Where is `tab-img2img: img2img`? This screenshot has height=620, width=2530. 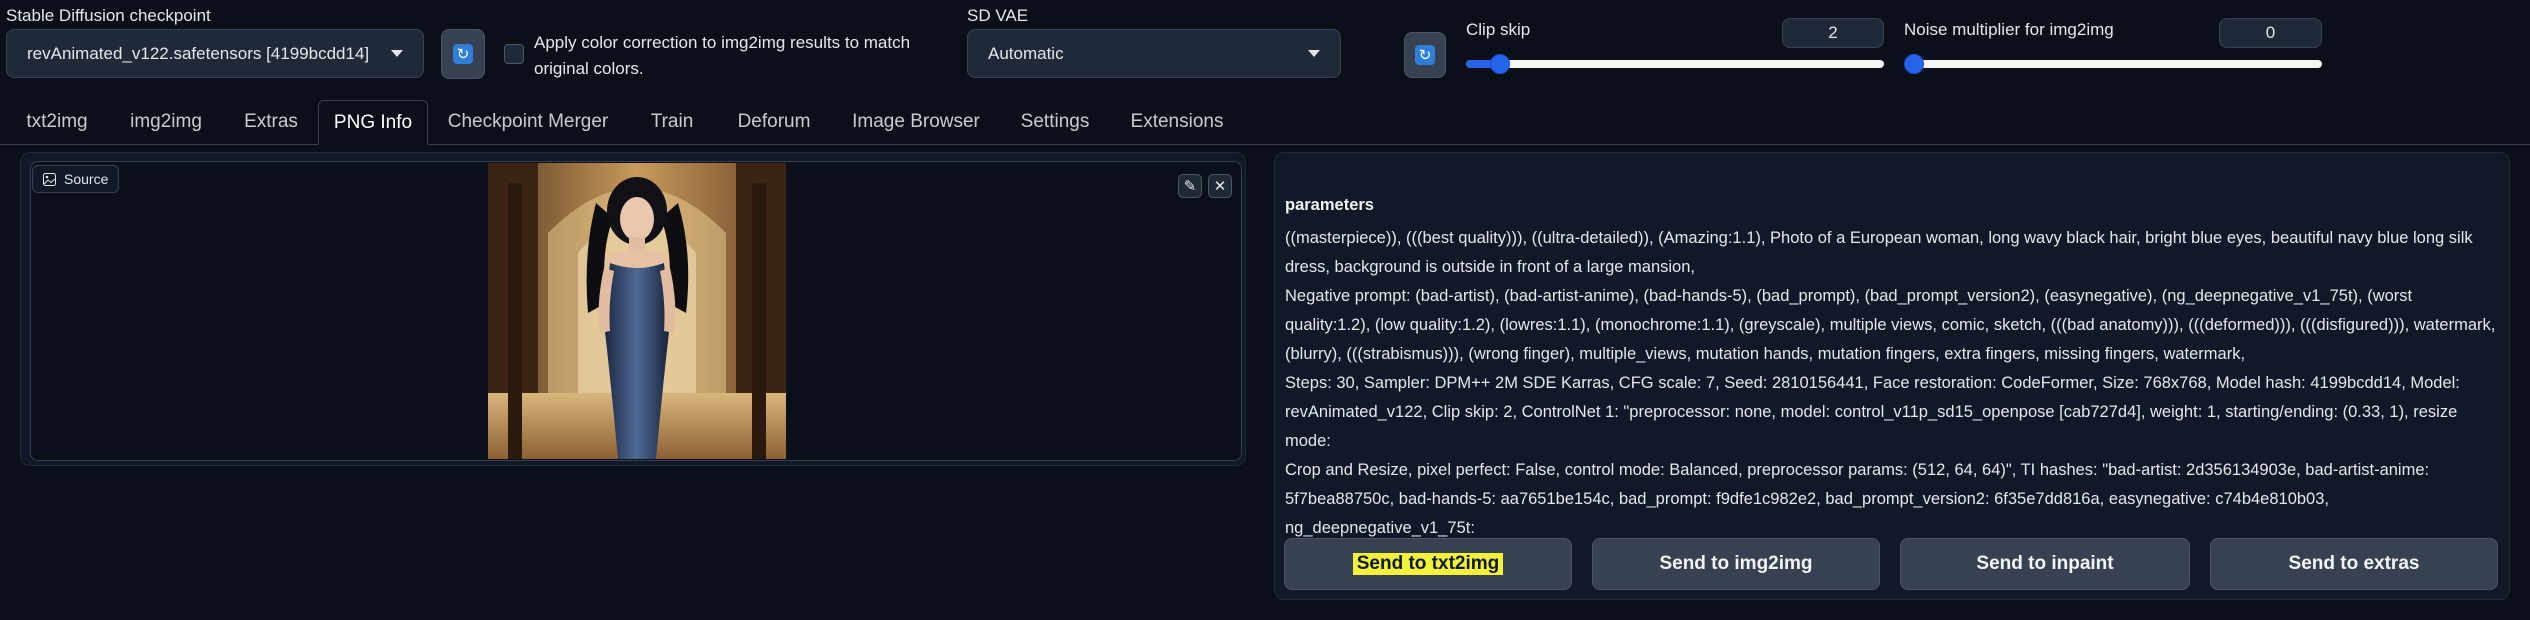 tab-img2img: img2img is located at coordinates (166, 121).